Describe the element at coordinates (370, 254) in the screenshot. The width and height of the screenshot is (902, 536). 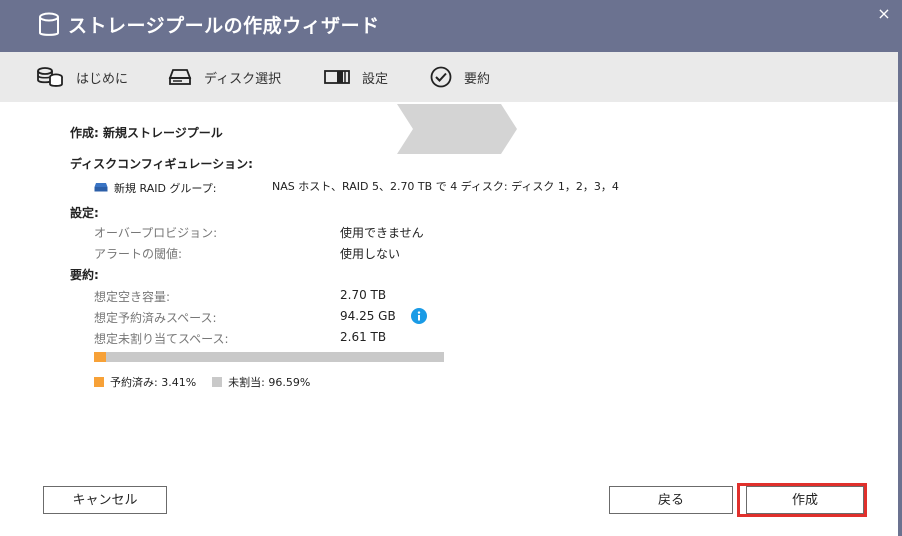
I see `alert-threshold-value: 使用しない` at that location.